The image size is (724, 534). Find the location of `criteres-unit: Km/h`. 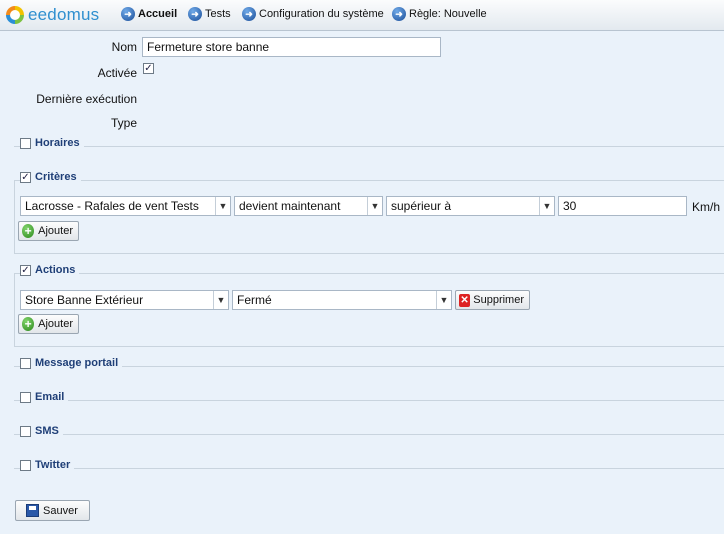

criteres-unit: Km/h is located at coordinates (706, 207).